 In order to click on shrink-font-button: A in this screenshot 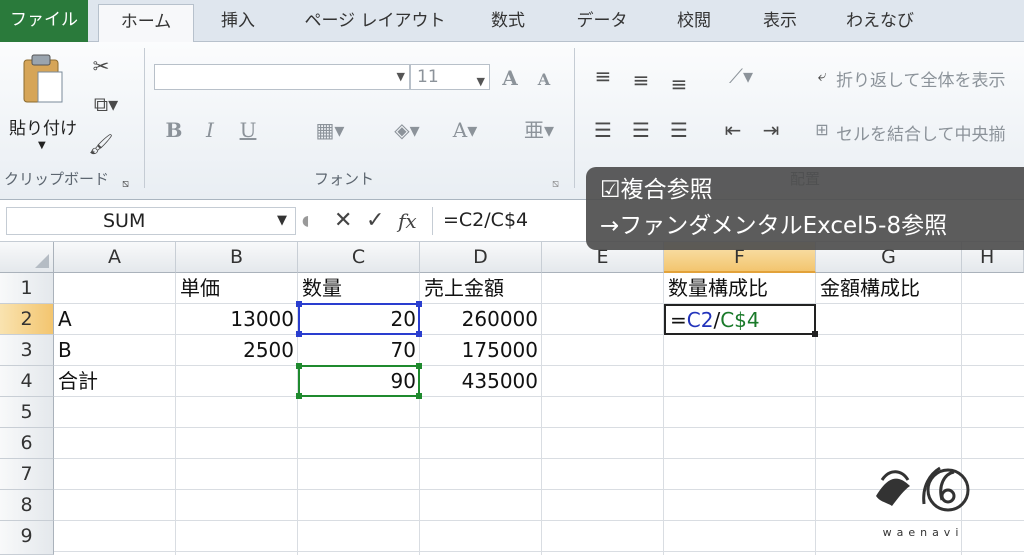, I will do `click(544, 80)`.